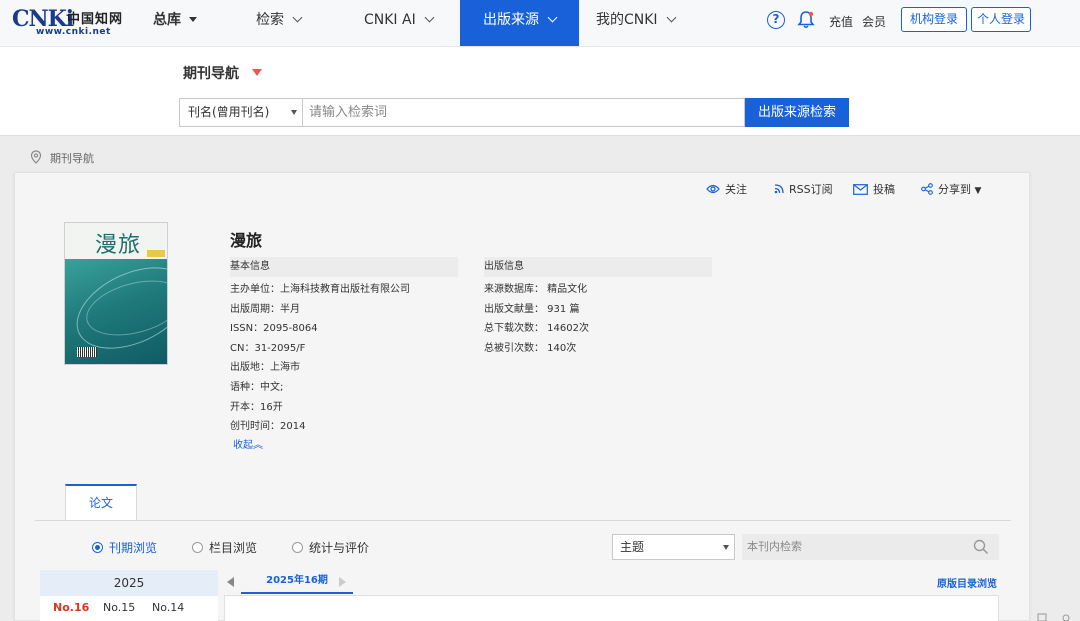  Describe the element at coordinates (72, 158) in the screenshot. I see `breadcrumb-item: 期刊导航` at that location.